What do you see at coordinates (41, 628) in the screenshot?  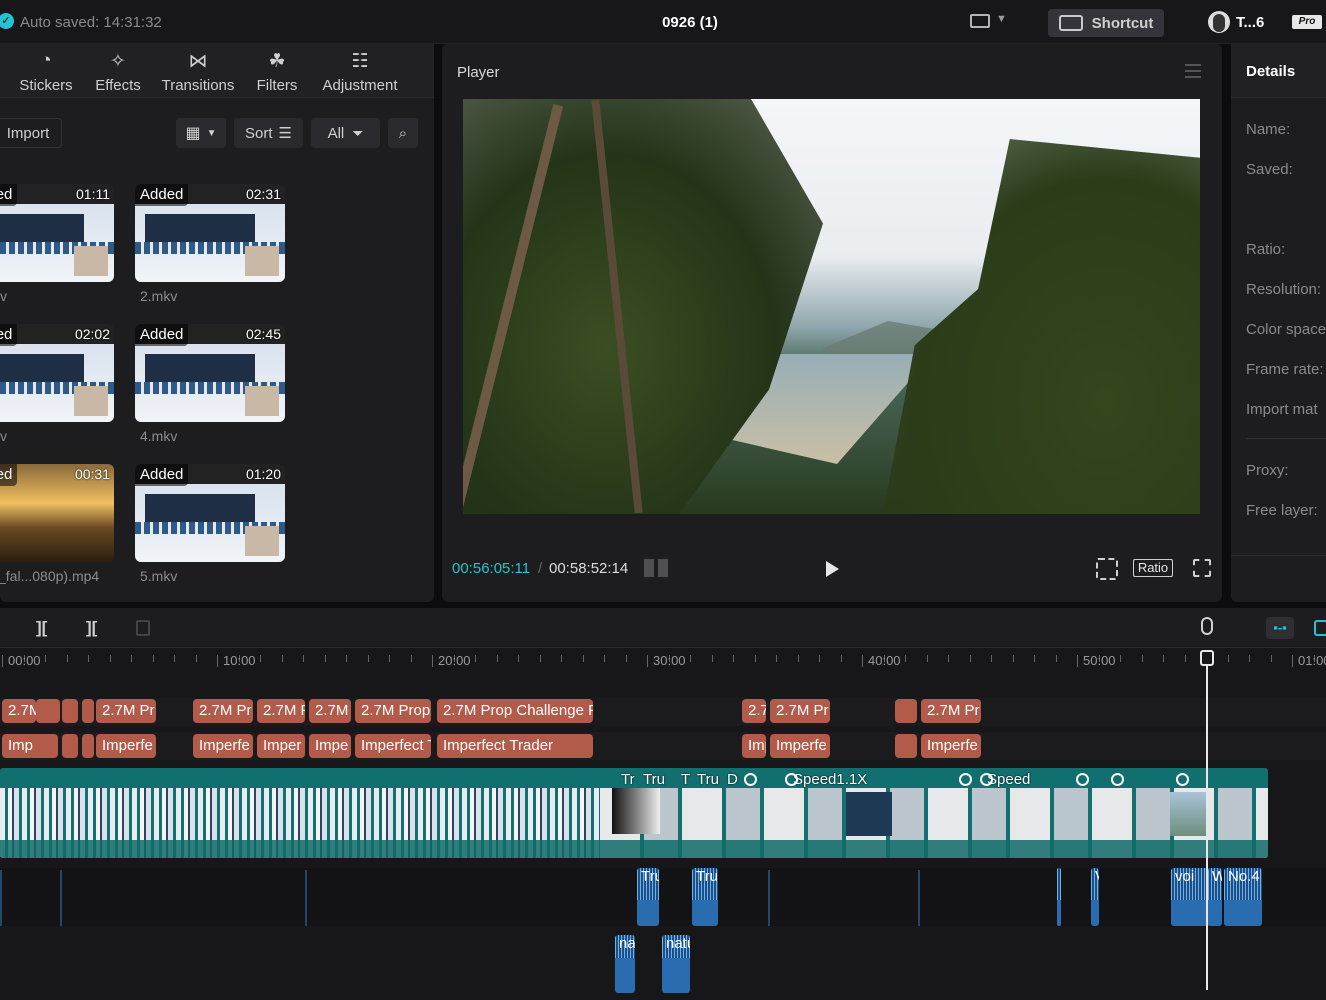 I see `split-left-icon: ][` at bounding box center [41, 628].